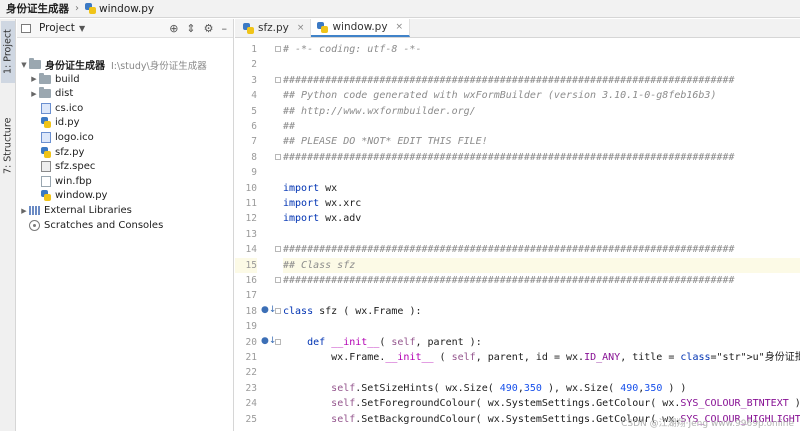 The width and height of the screenshot is (800, 431). I want to click on tree-file: sfz.spec, so click(68, 166).